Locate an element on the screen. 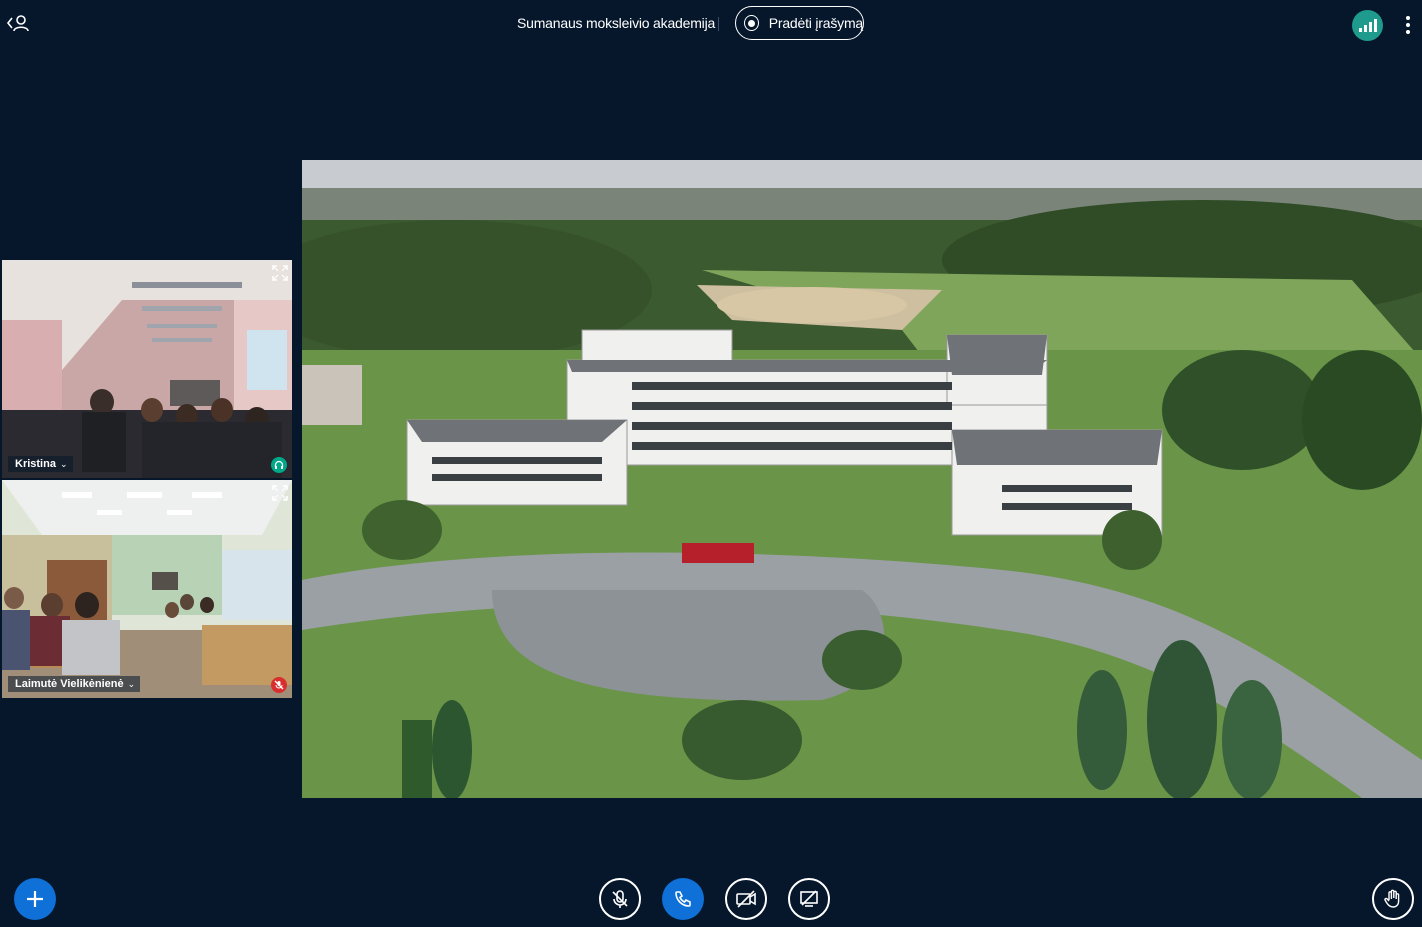 Image resolution: width=1422 pixels, height=927 pixels. participant-name: Laimutė Vielikėnienė is located at coordinates (69, 684).